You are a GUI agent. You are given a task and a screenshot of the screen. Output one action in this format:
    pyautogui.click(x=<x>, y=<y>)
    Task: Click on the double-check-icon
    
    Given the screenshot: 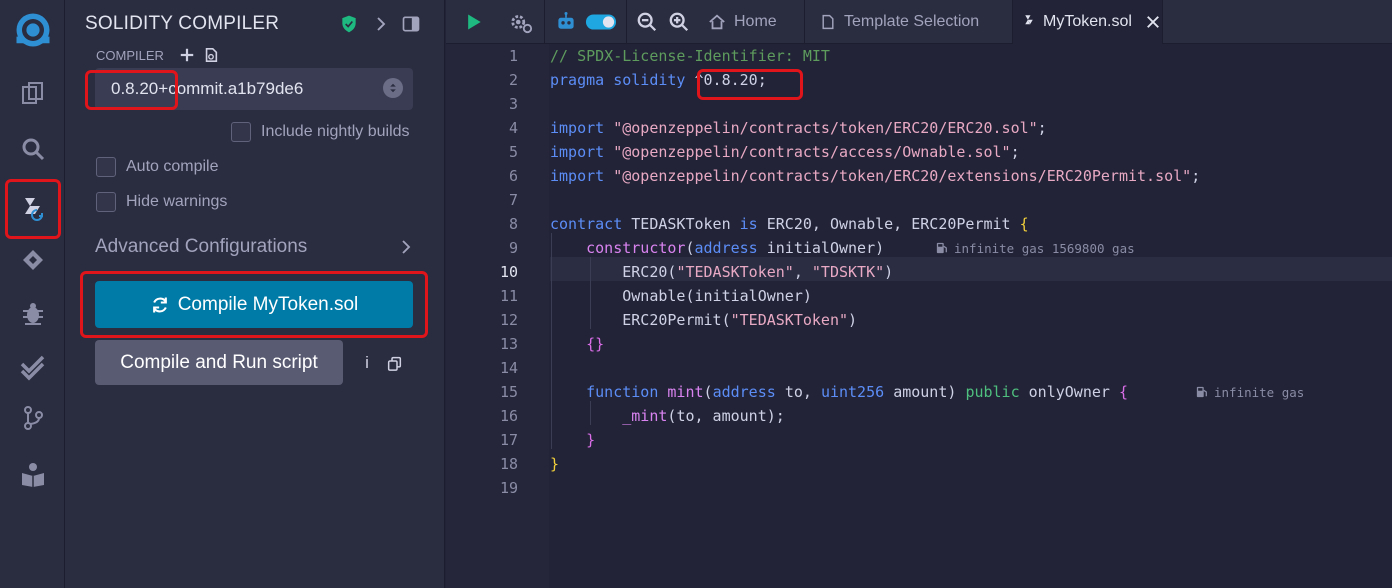 What is the action you would take?
    pyautogui.click(x=32, y=367)
    